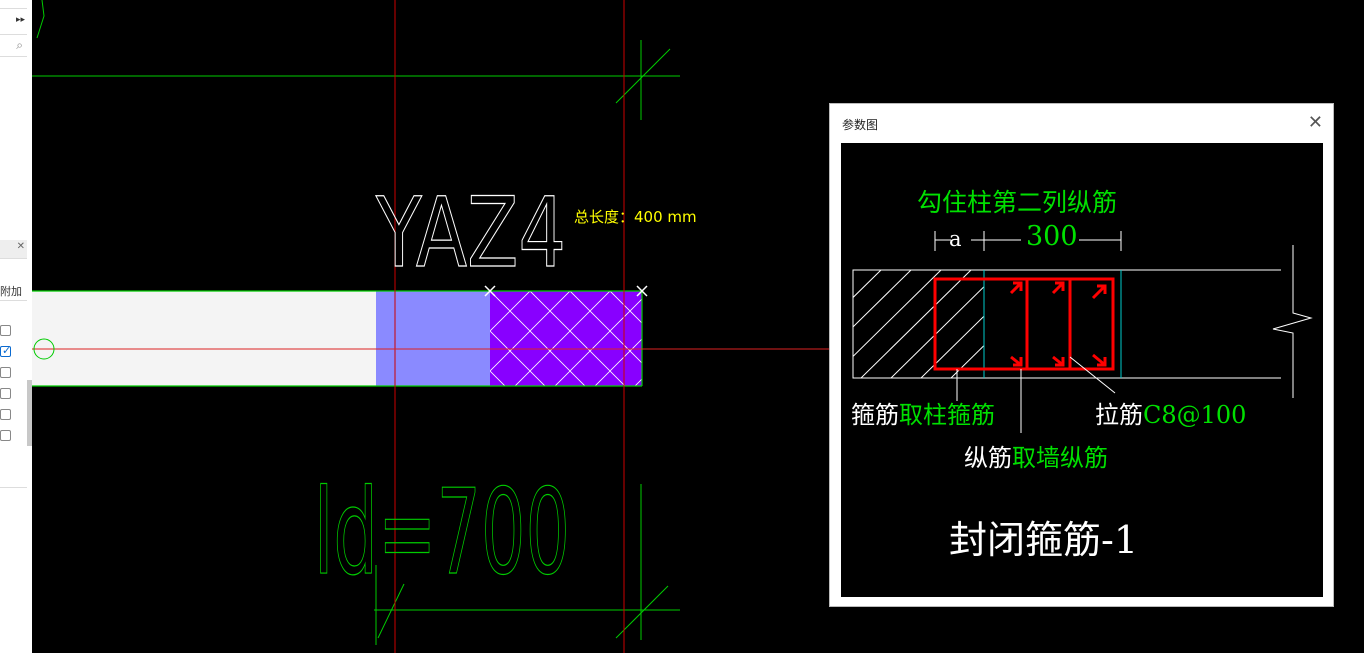  I want to click on edge-column-hatch, so click(566, 338).